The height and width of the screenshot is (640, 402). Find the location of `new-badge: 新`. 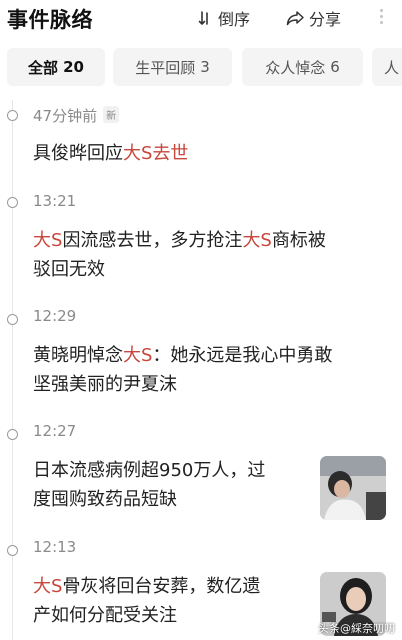

new-badge: 新 is located at coordinates (111, 114).